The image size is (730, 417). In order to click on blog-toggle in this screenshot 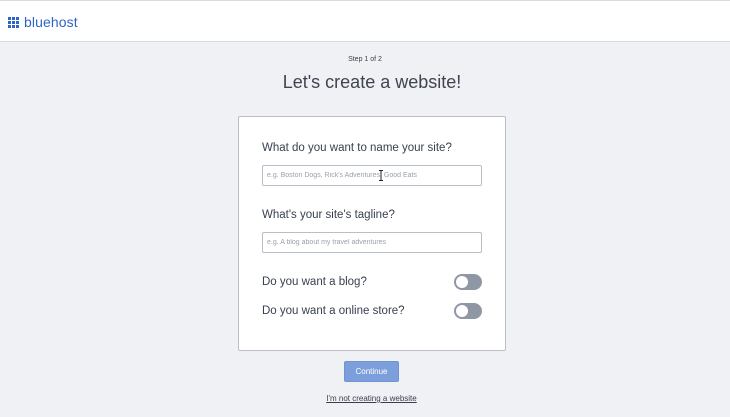, I will do `click(468, 282)`.